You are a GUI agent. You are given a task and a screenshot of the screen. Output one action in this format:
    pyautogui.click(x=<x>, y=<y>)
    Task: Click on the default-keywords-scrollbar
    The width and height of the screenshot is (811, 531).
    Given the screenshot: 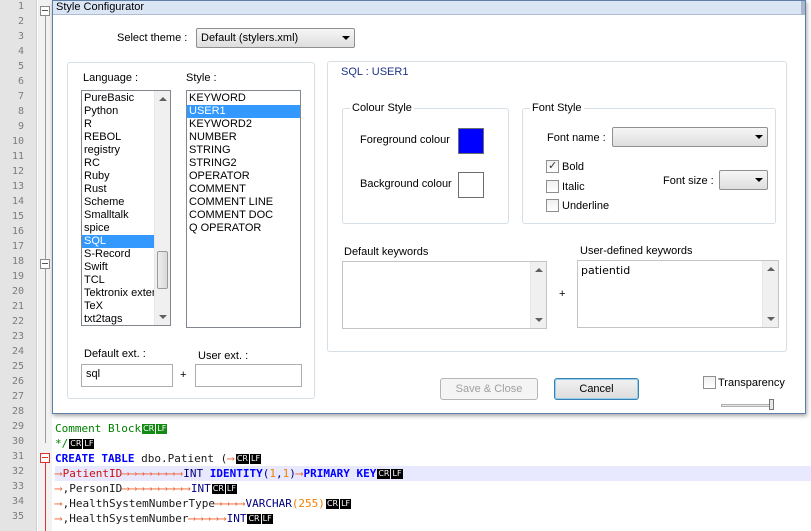 What is the action you would take?
    pyautogui.click(x=538, y=295)
    